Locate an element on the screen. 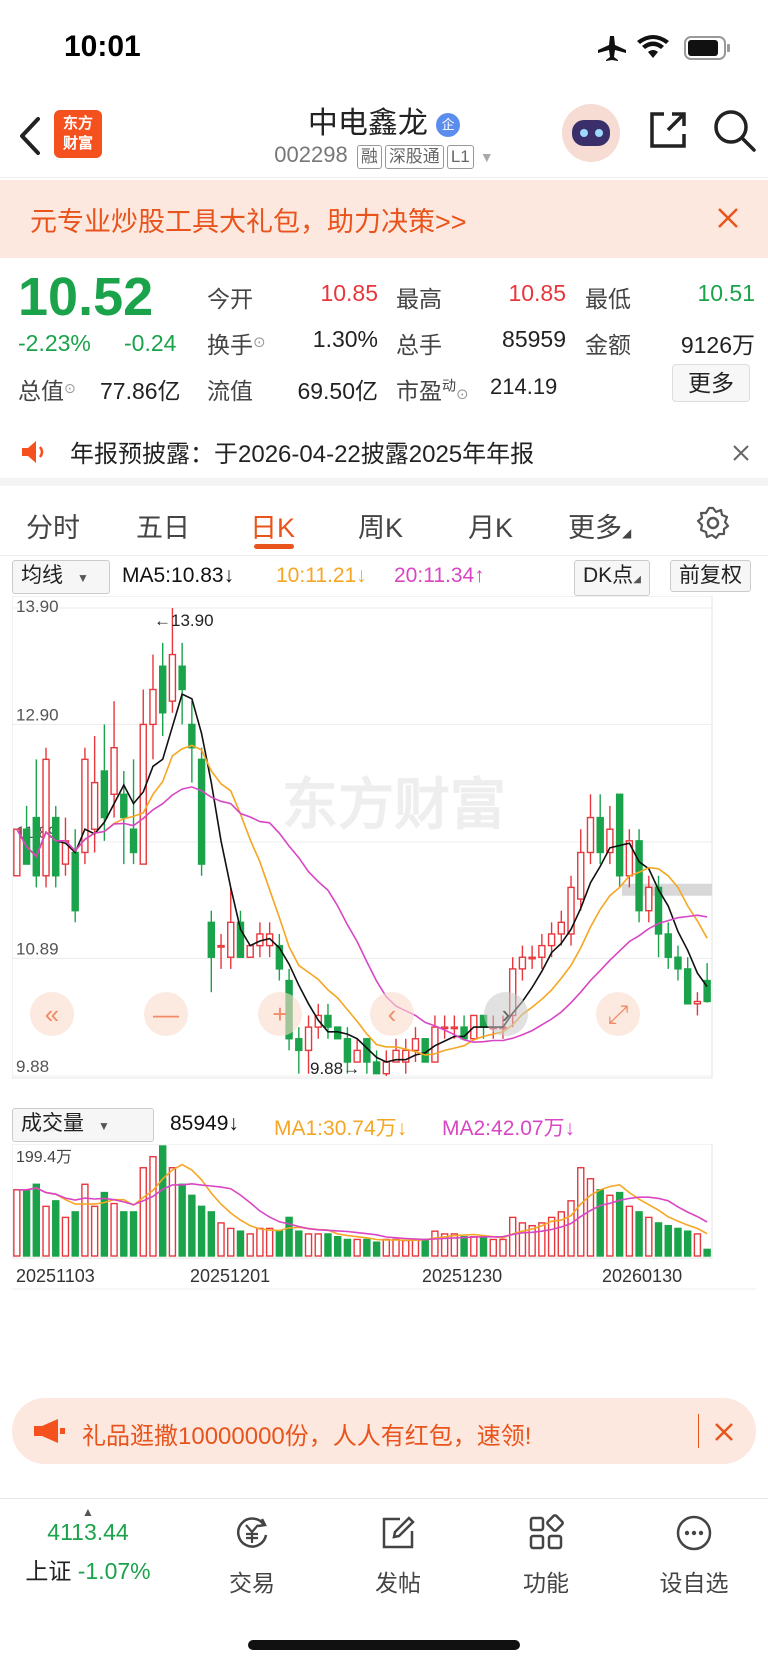 The width and height of the screenshot is (768, 1663). vol-ma1-legend: MA1:30.74万↓ is located at coordinates (341, 1128).